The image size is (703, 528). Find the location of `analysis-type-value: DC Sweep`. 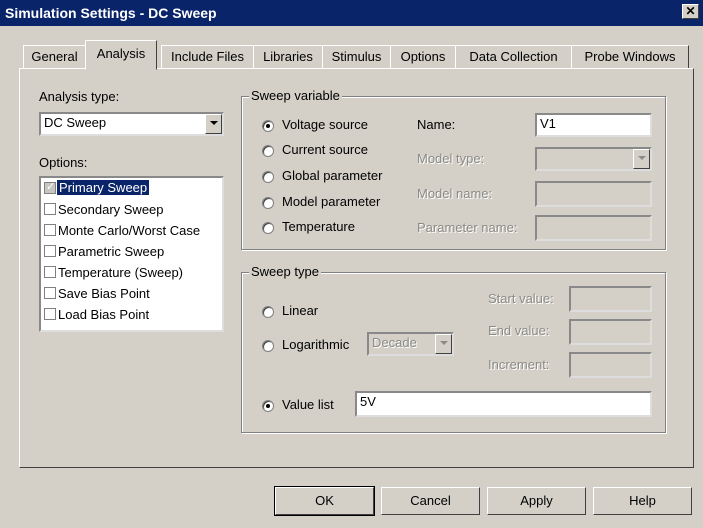

analysis-type-value: DC Sweep is located at coordinates (75, 122).